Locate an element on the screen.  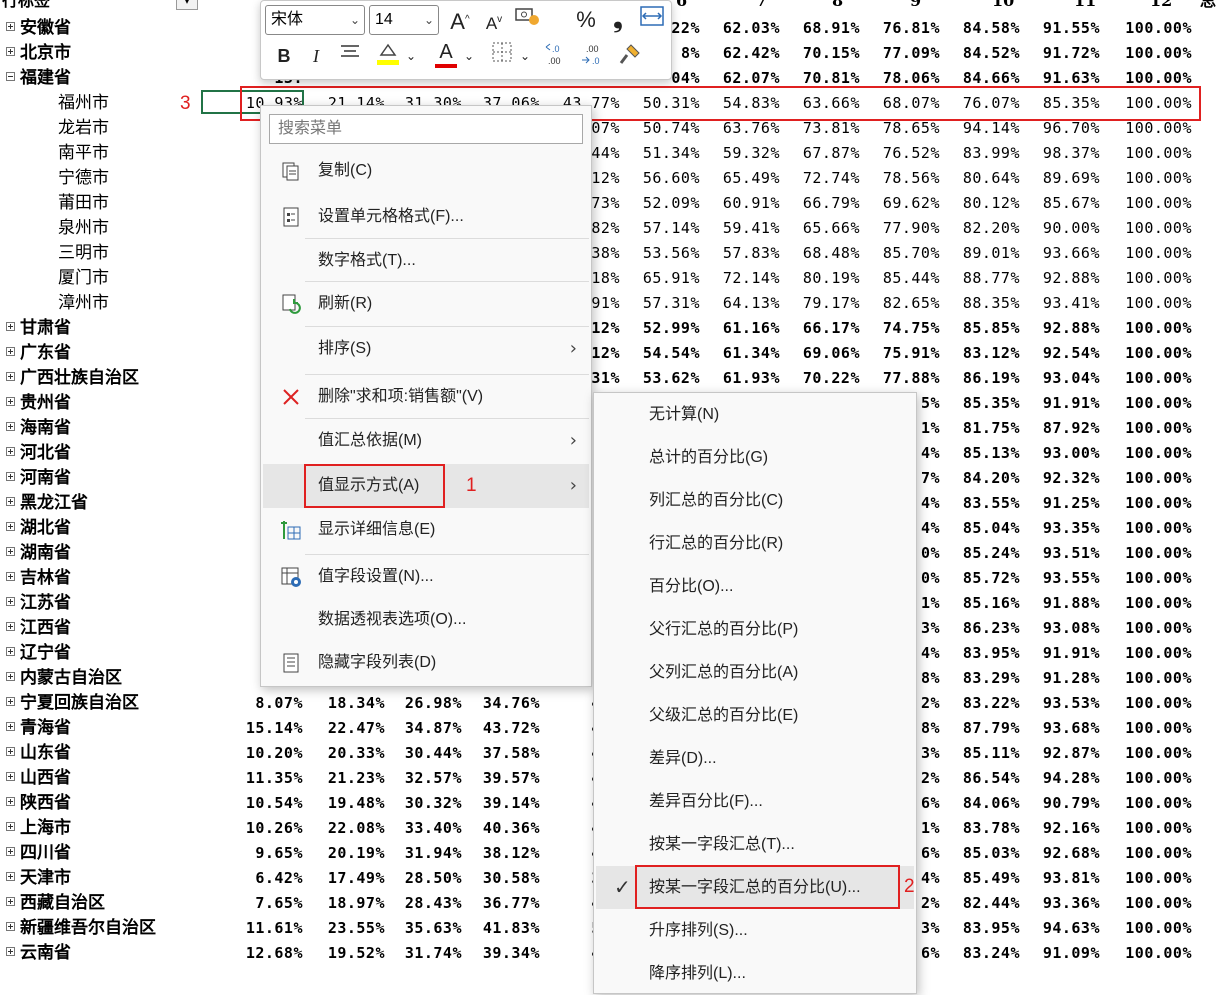
row-label: 河南省 is located at coordinates (45, 478).